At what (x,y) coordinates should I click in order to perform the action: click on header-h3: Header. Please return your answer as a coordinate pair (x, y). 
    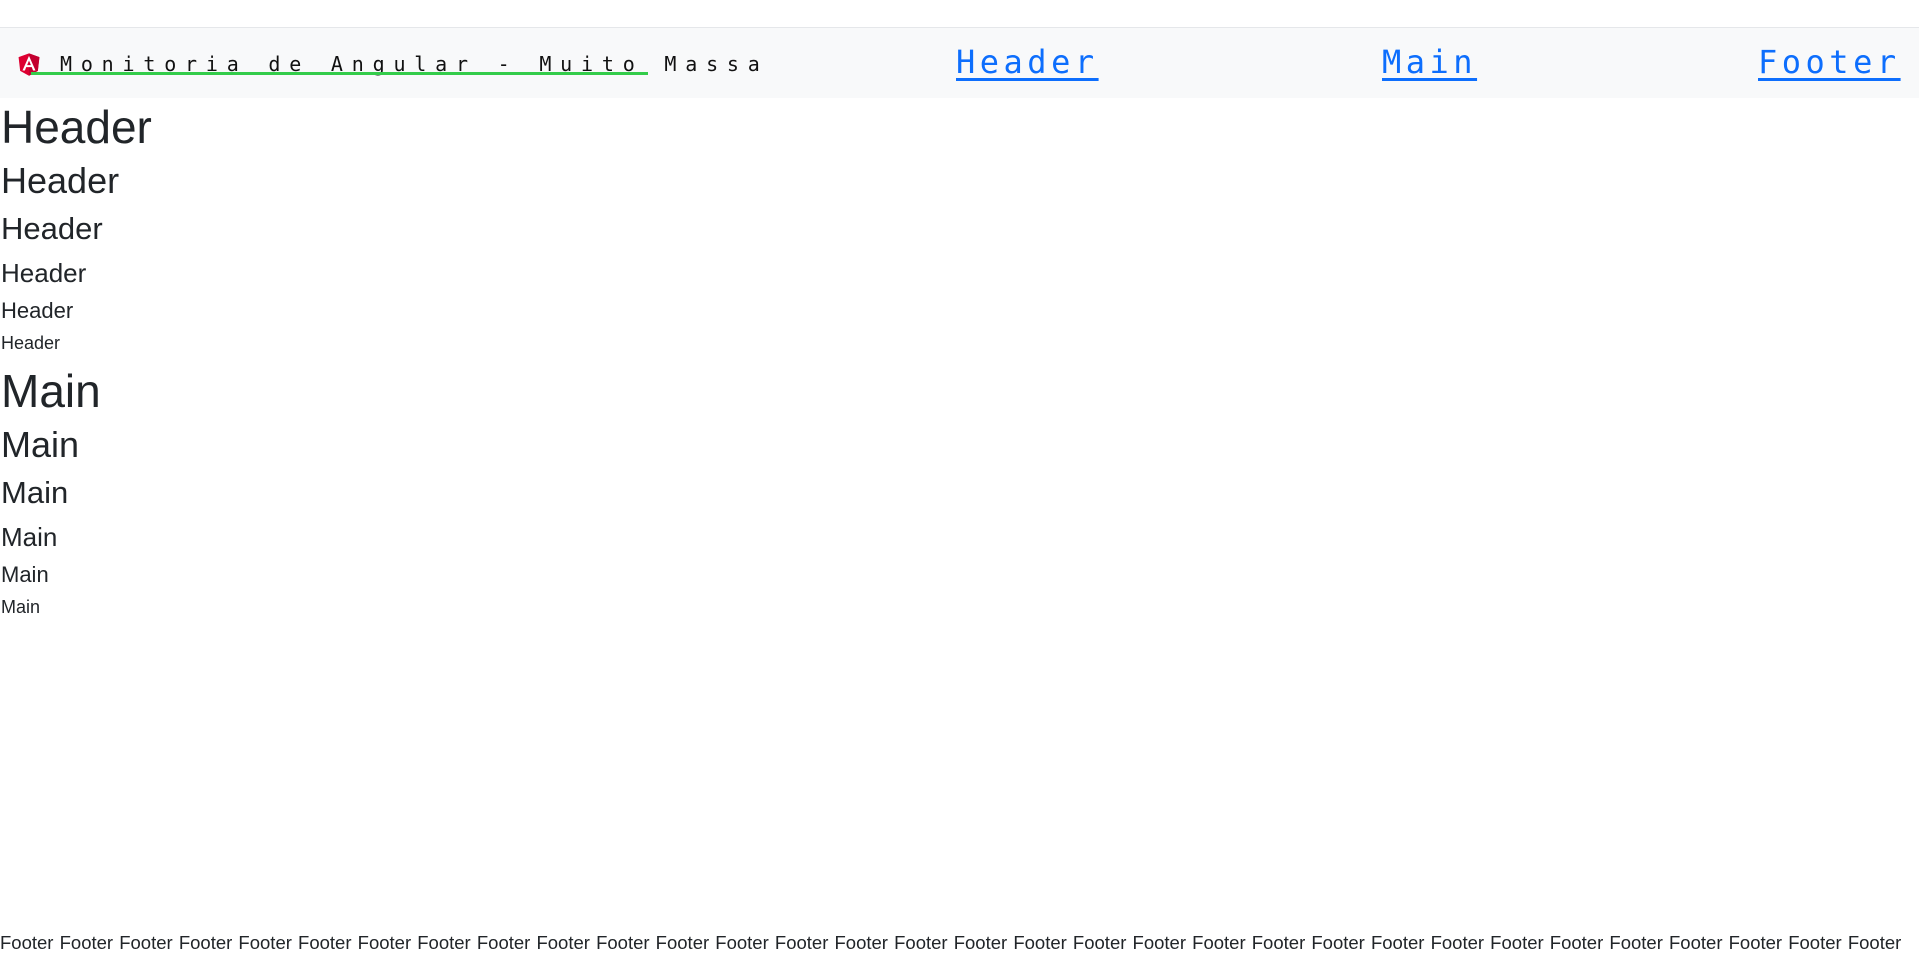
    Looking at the image, I should click on (52, 228).